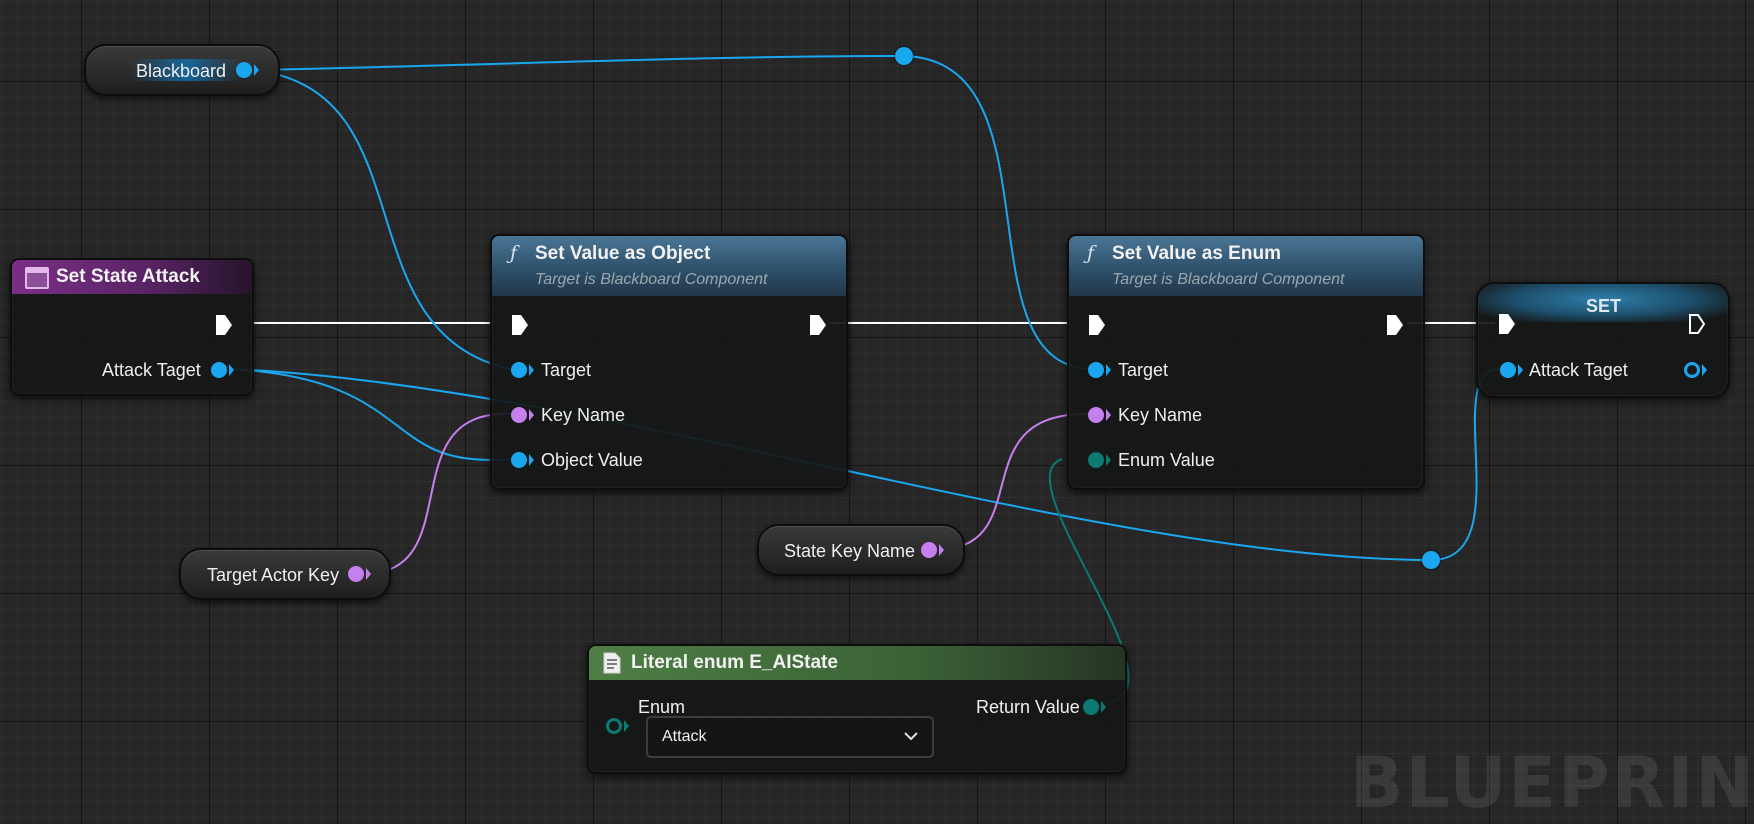 This screenshot has height=824, width=1754. I want to click on set-variable-node: SET Attack Taget, so click(1603, 340).